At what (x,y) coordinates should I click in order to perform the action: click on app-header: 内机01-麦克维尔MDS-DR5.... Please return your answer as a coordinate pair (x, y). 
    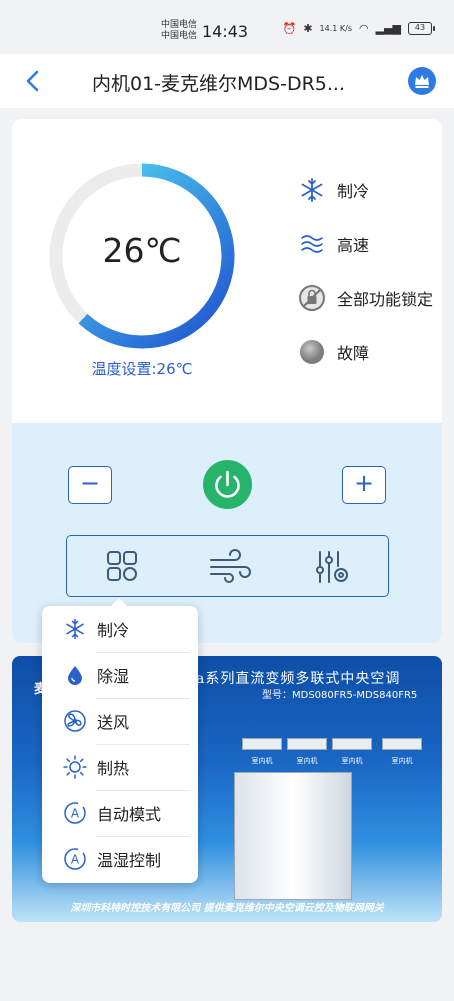
    Looking at the image, I should click on (227, 81).